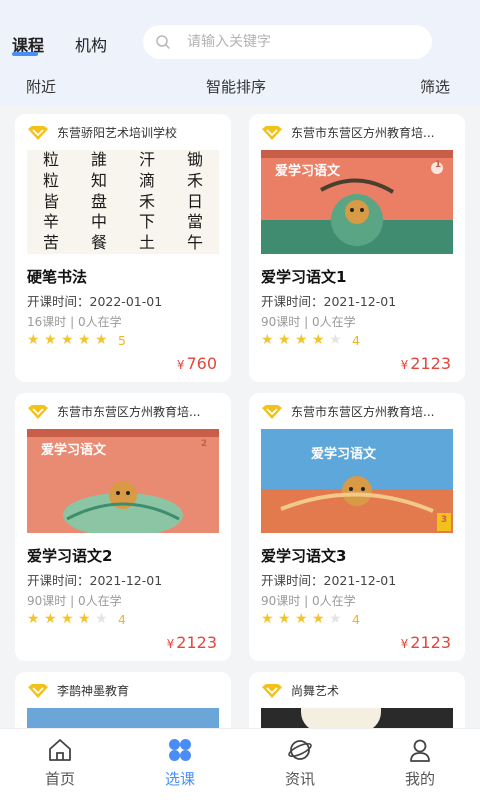 The height and width of the screenshot is (800, 480). Describe the element at coordinates (438, 165) in the screenshot. I see `book-volume-number: 1` at that location.